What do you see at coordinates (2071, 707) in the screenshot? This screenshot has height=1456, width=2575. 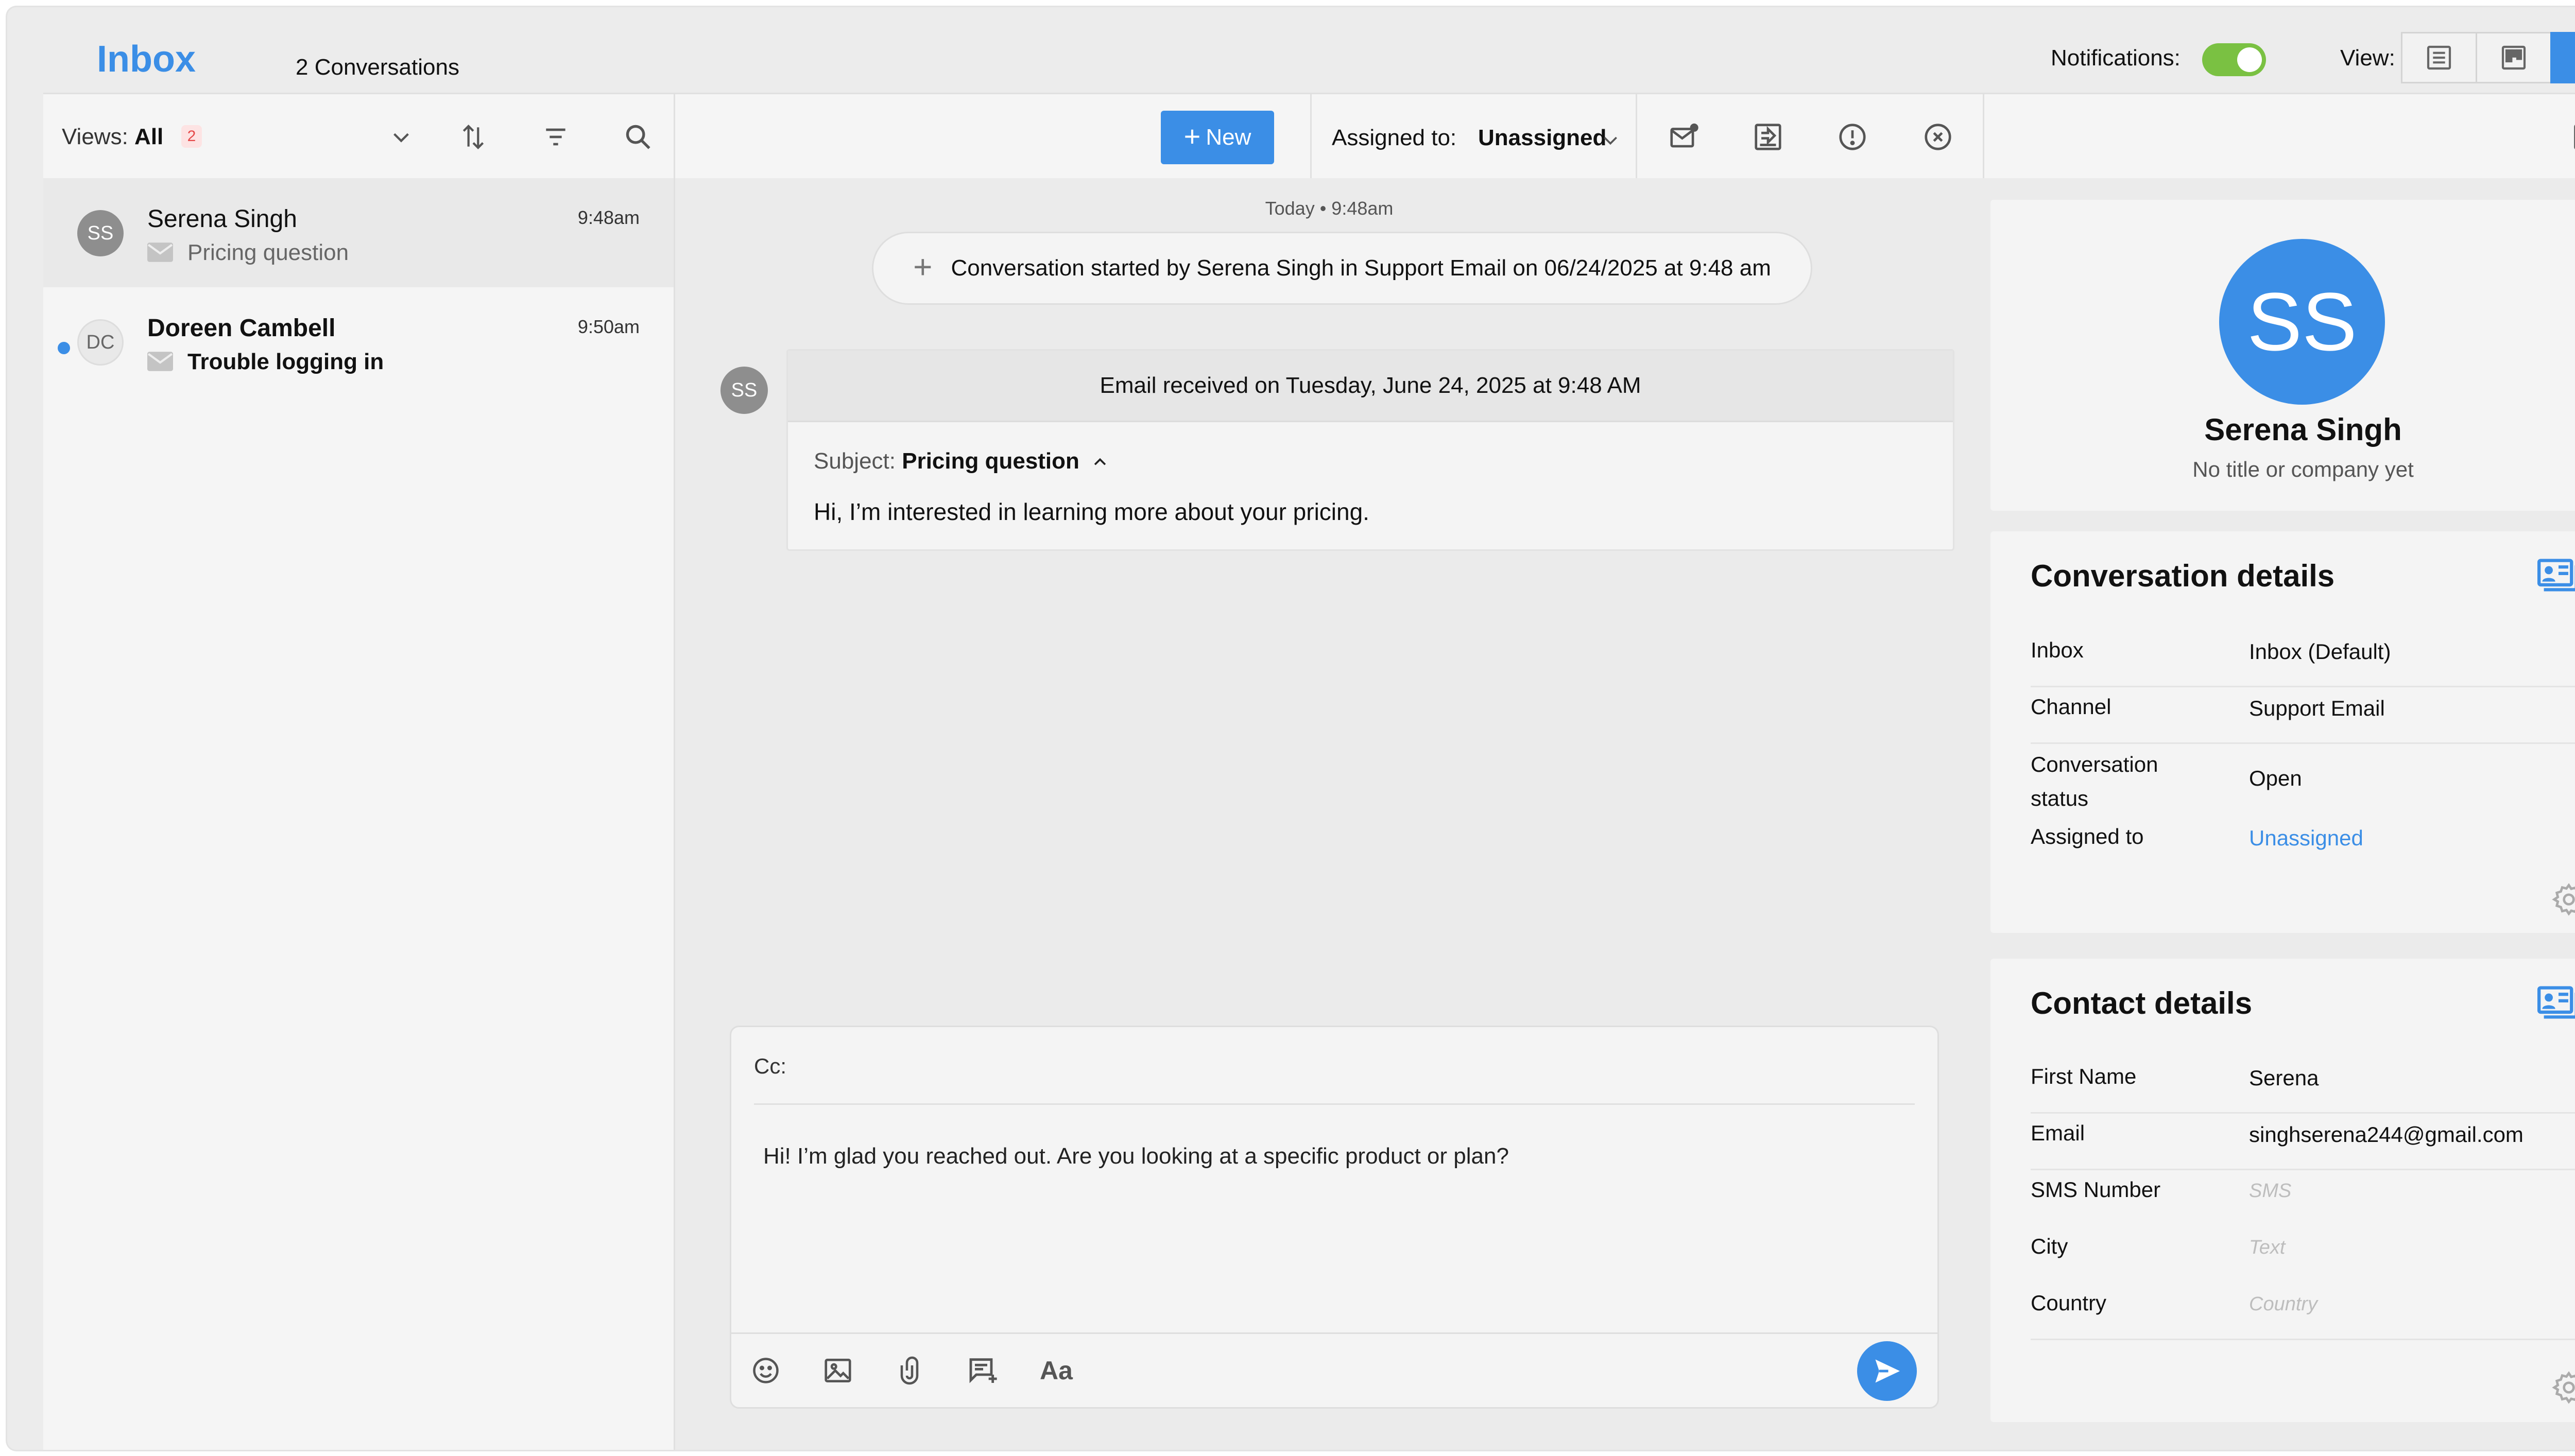 I see `detail-key: Channel` at bounding box center [2071, 707].